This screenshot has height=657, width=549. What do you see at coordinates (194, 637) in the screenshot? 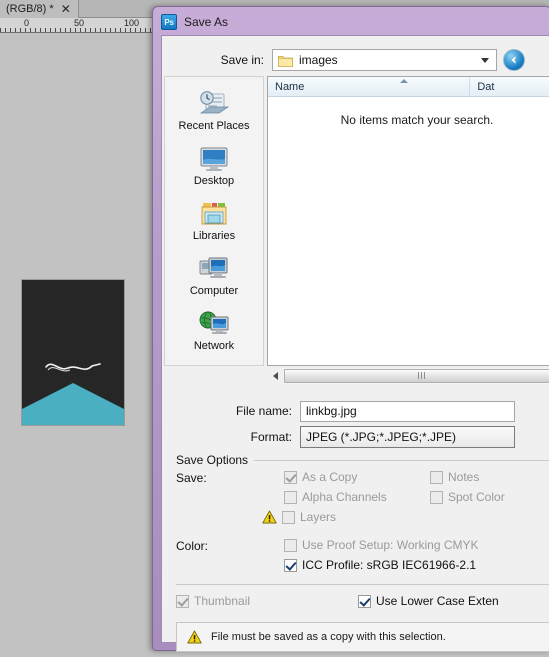
I see `warning-triangle-icon` at bounding box center [194, 637].